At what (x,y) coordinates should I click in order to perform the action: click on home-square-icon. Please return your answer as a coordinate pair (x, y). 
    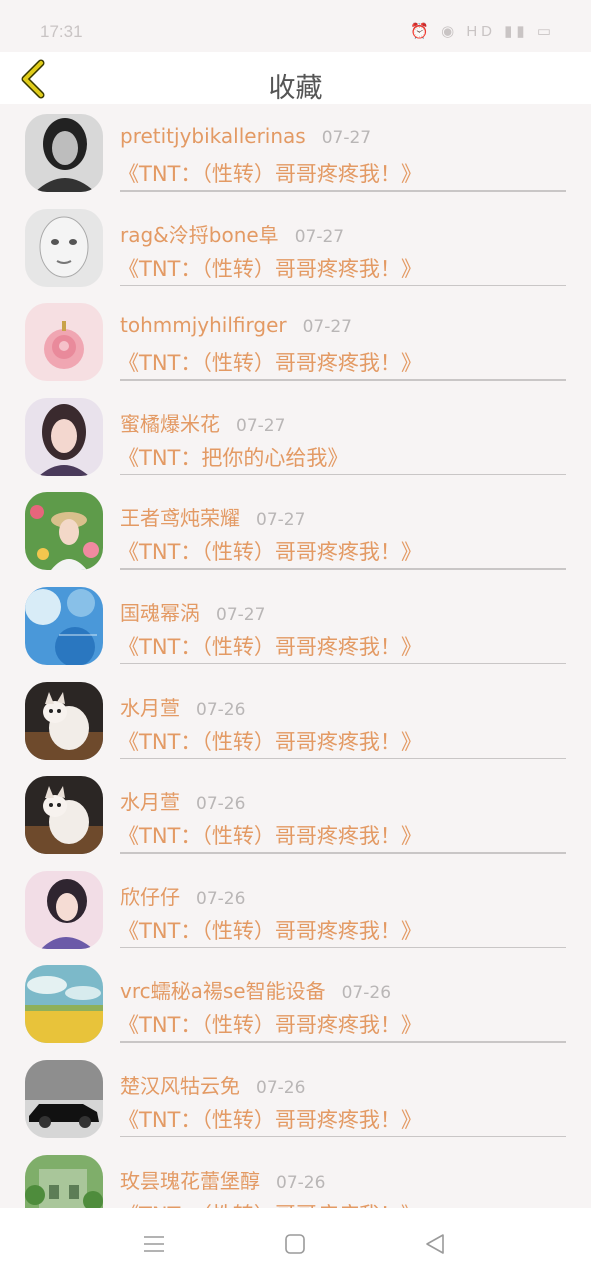
    Looking at the image, I should click on (295, 1244).